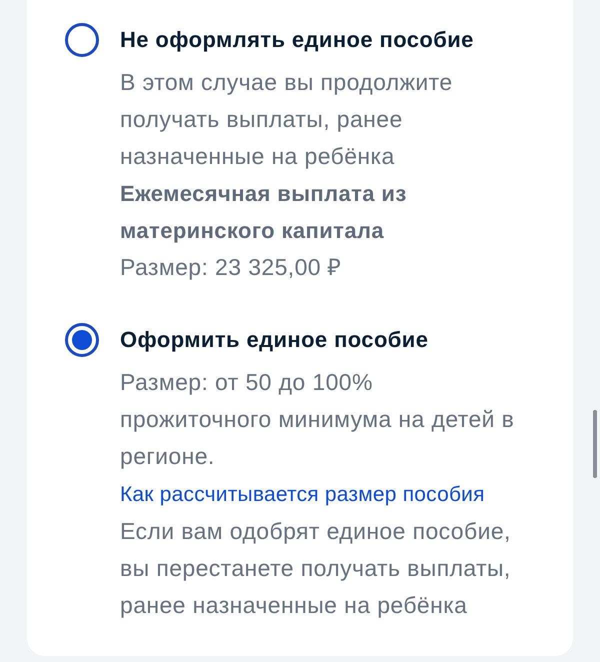 The image size is (600, 662). I want to click on calculation-info-link: Как рассчитывается размер пособия, so click(302, 494).